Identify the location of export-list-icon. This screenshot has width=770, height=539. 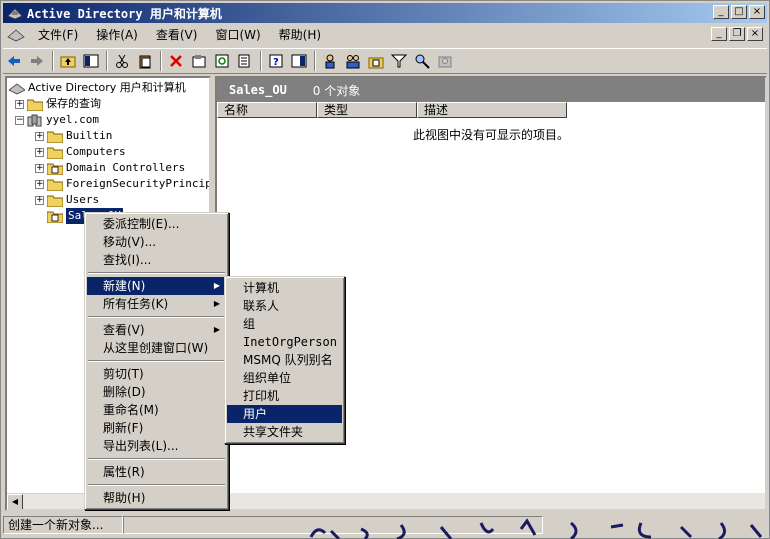
(244, 61).